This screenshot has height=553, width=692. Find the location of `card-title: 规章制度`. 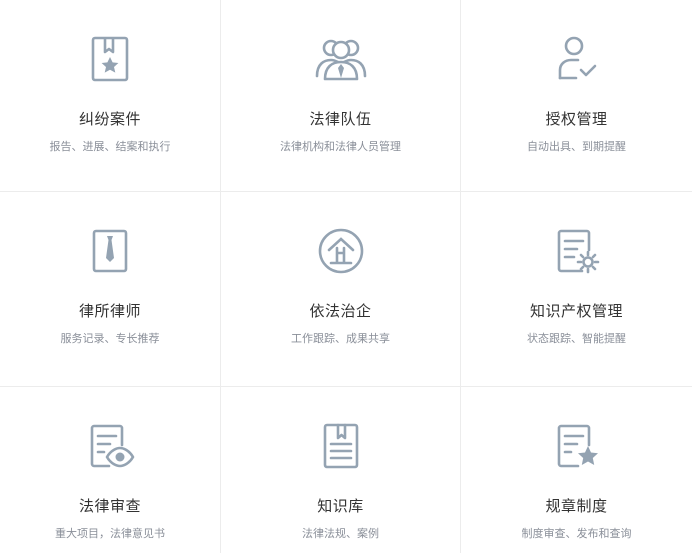

card-title: 规章制度 is located at coordinates (576, 506).